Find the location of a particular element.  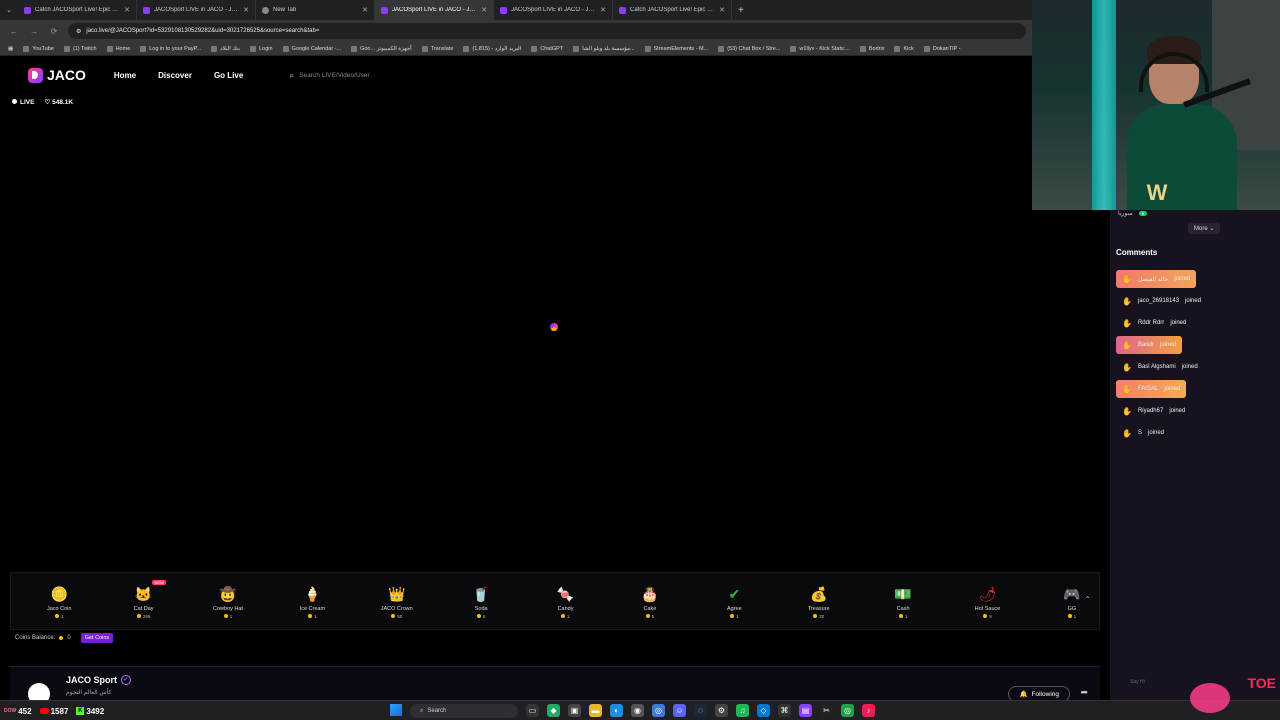

discord-icon: ☺ is located at coordinates (679, 710).